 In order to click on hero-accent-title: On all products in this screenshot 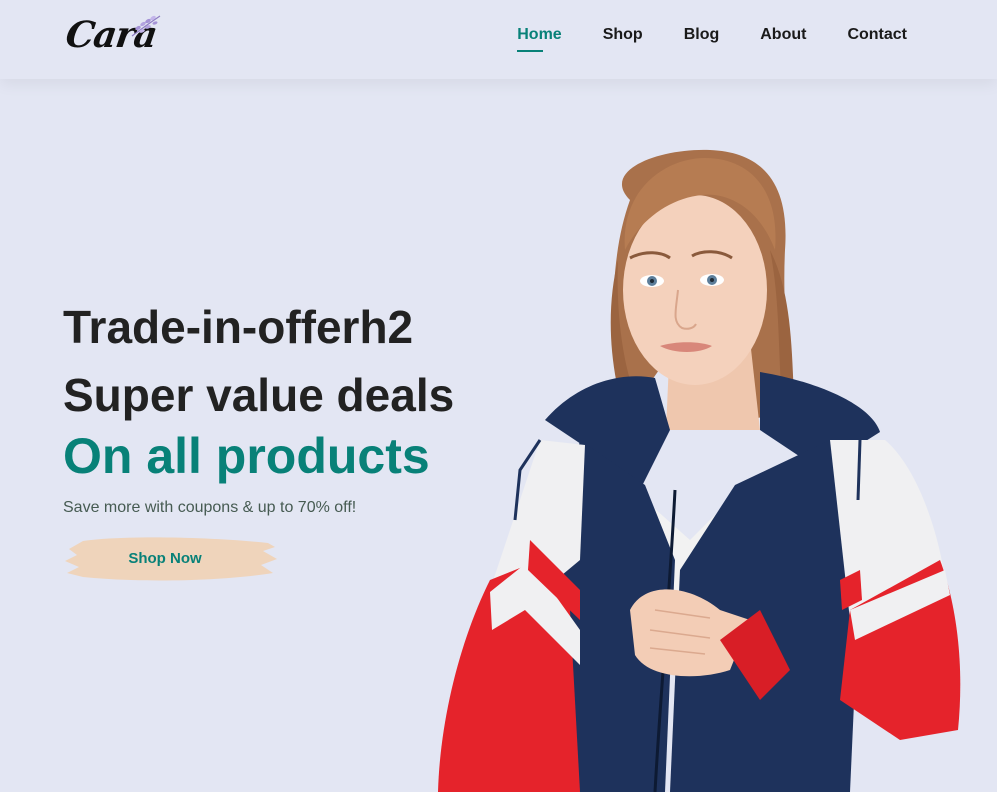, I will do `click(246, 456)`.